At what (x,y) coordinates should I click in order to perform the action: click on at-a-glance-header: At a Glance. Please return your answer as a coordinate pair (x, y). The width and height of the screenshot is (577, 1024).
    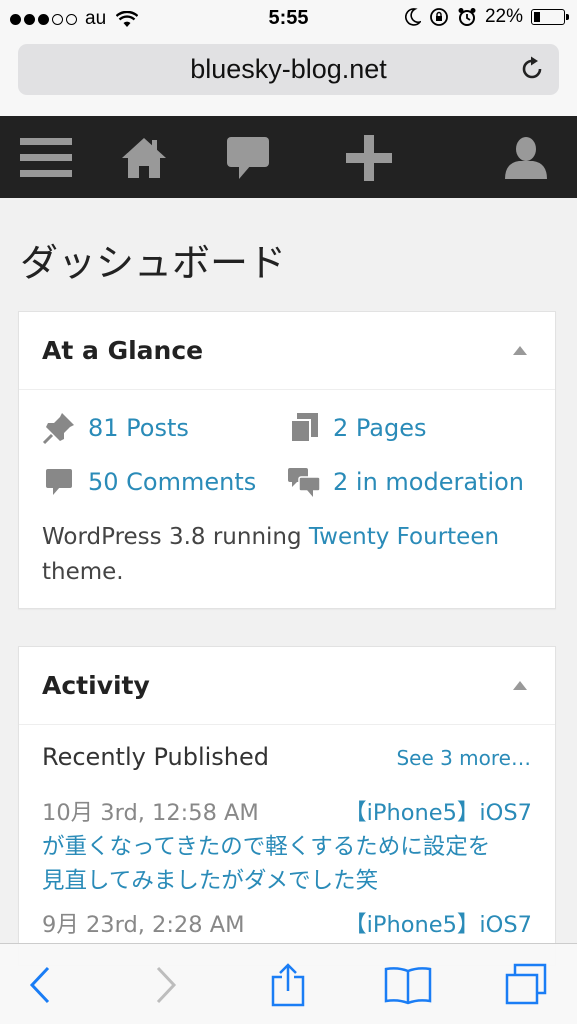
    Looking at the image, I should click on (287, 351).